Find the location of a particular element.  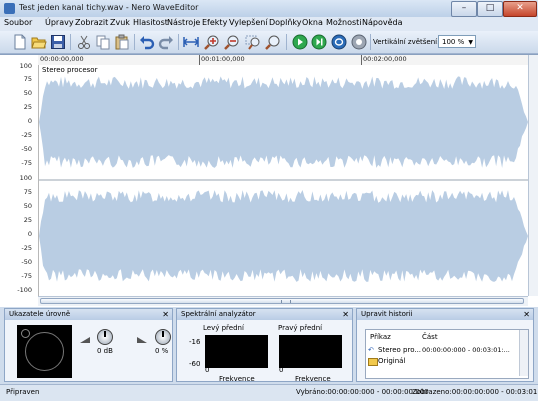

scroll-thumb is located at coordinates (282, 301).